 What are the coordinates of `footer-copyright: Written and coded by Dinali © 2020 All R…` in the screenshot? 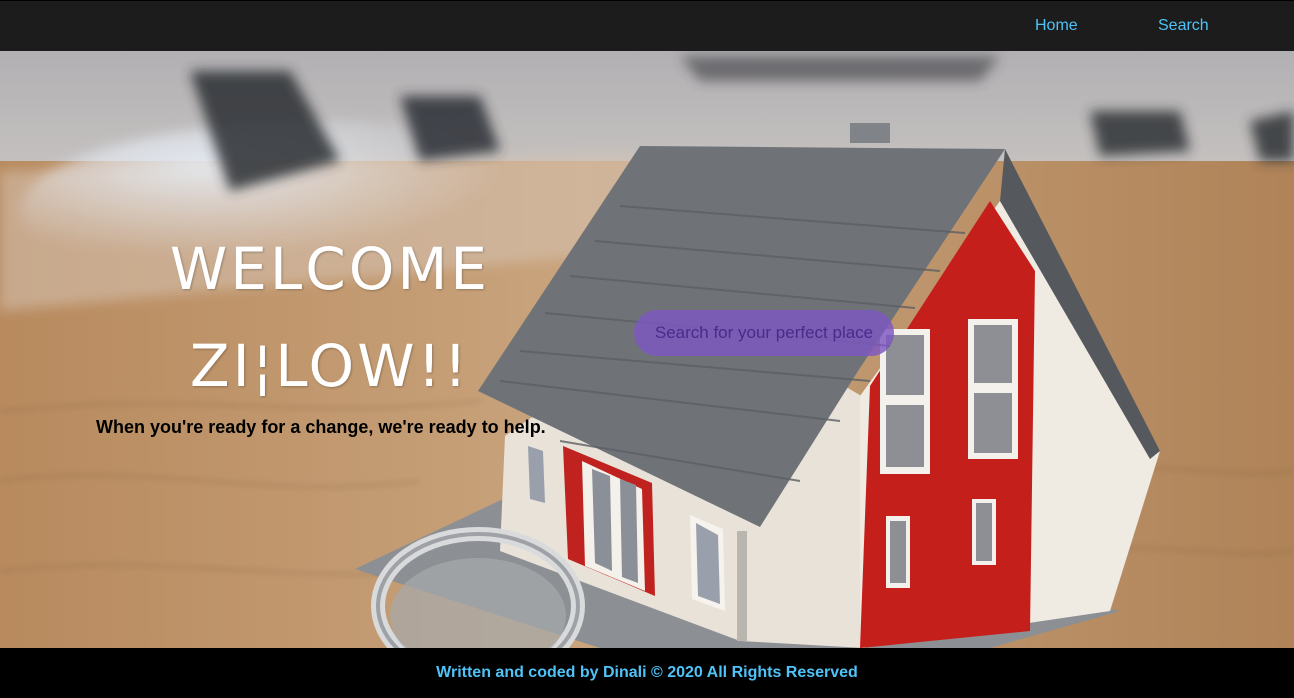 It's located at (647, 672).